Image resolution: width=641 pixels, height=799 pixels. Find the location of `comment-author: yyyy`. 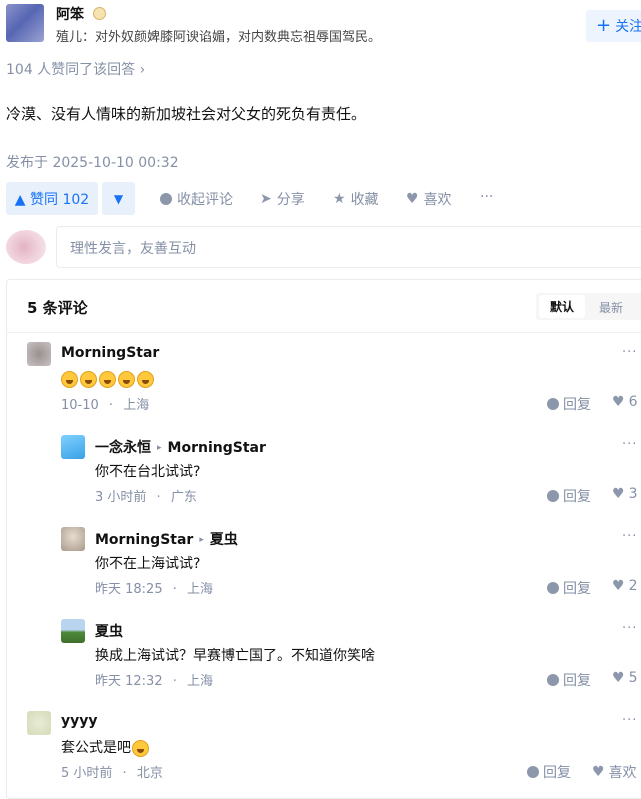

comment-author: yyyy is located at coordinates (79, 721).